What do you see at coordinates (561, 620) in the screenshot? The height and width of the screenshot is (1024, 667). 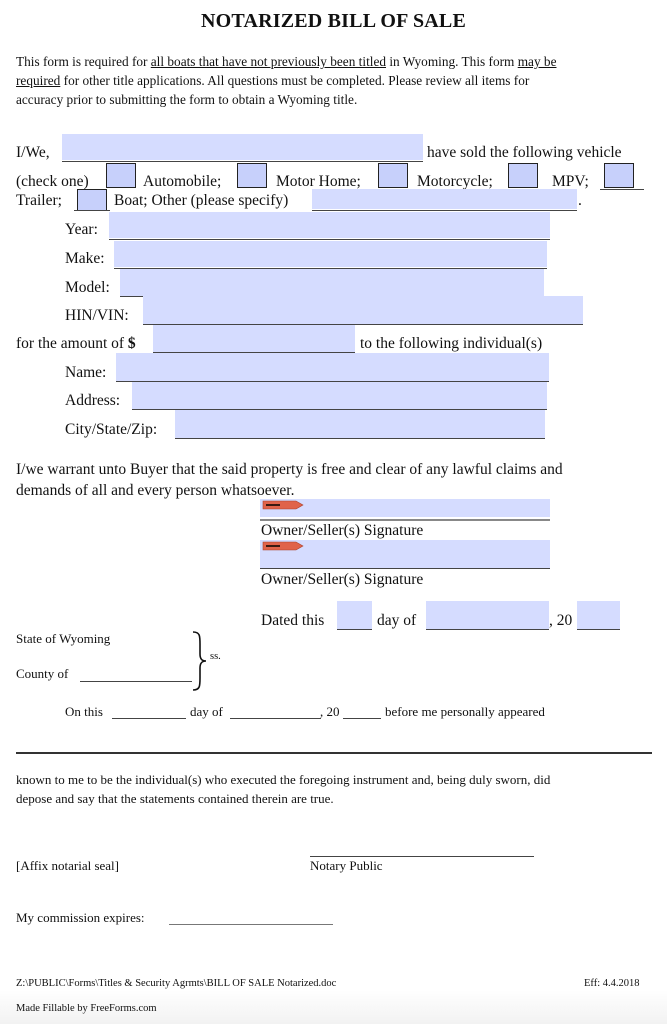 I see `dated-year-prefix: , 20` at bounding box center [561, 620].